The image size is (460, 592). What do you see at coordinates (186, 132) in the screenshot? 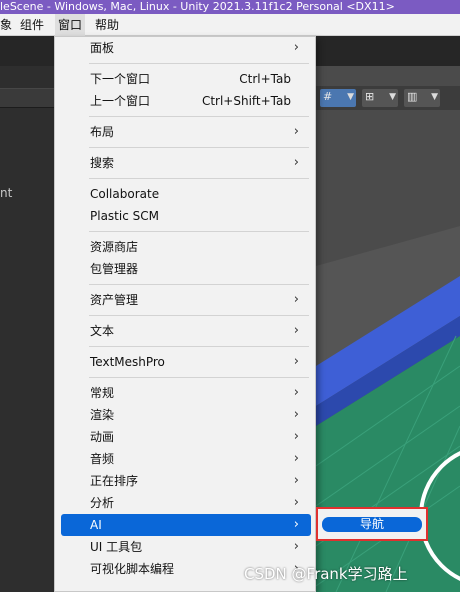
I see `menu-item-layouts: 布局 ›` at bounding box center [186, 132].